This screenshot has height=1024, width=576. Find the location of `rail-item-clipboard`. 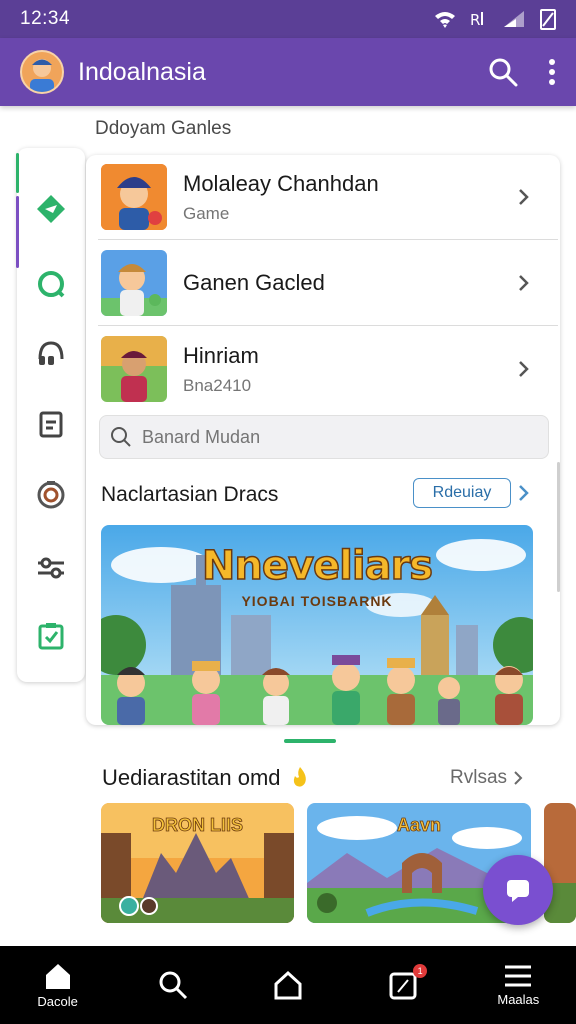

rail-item-clipboard is located at coordinates (51, 424).